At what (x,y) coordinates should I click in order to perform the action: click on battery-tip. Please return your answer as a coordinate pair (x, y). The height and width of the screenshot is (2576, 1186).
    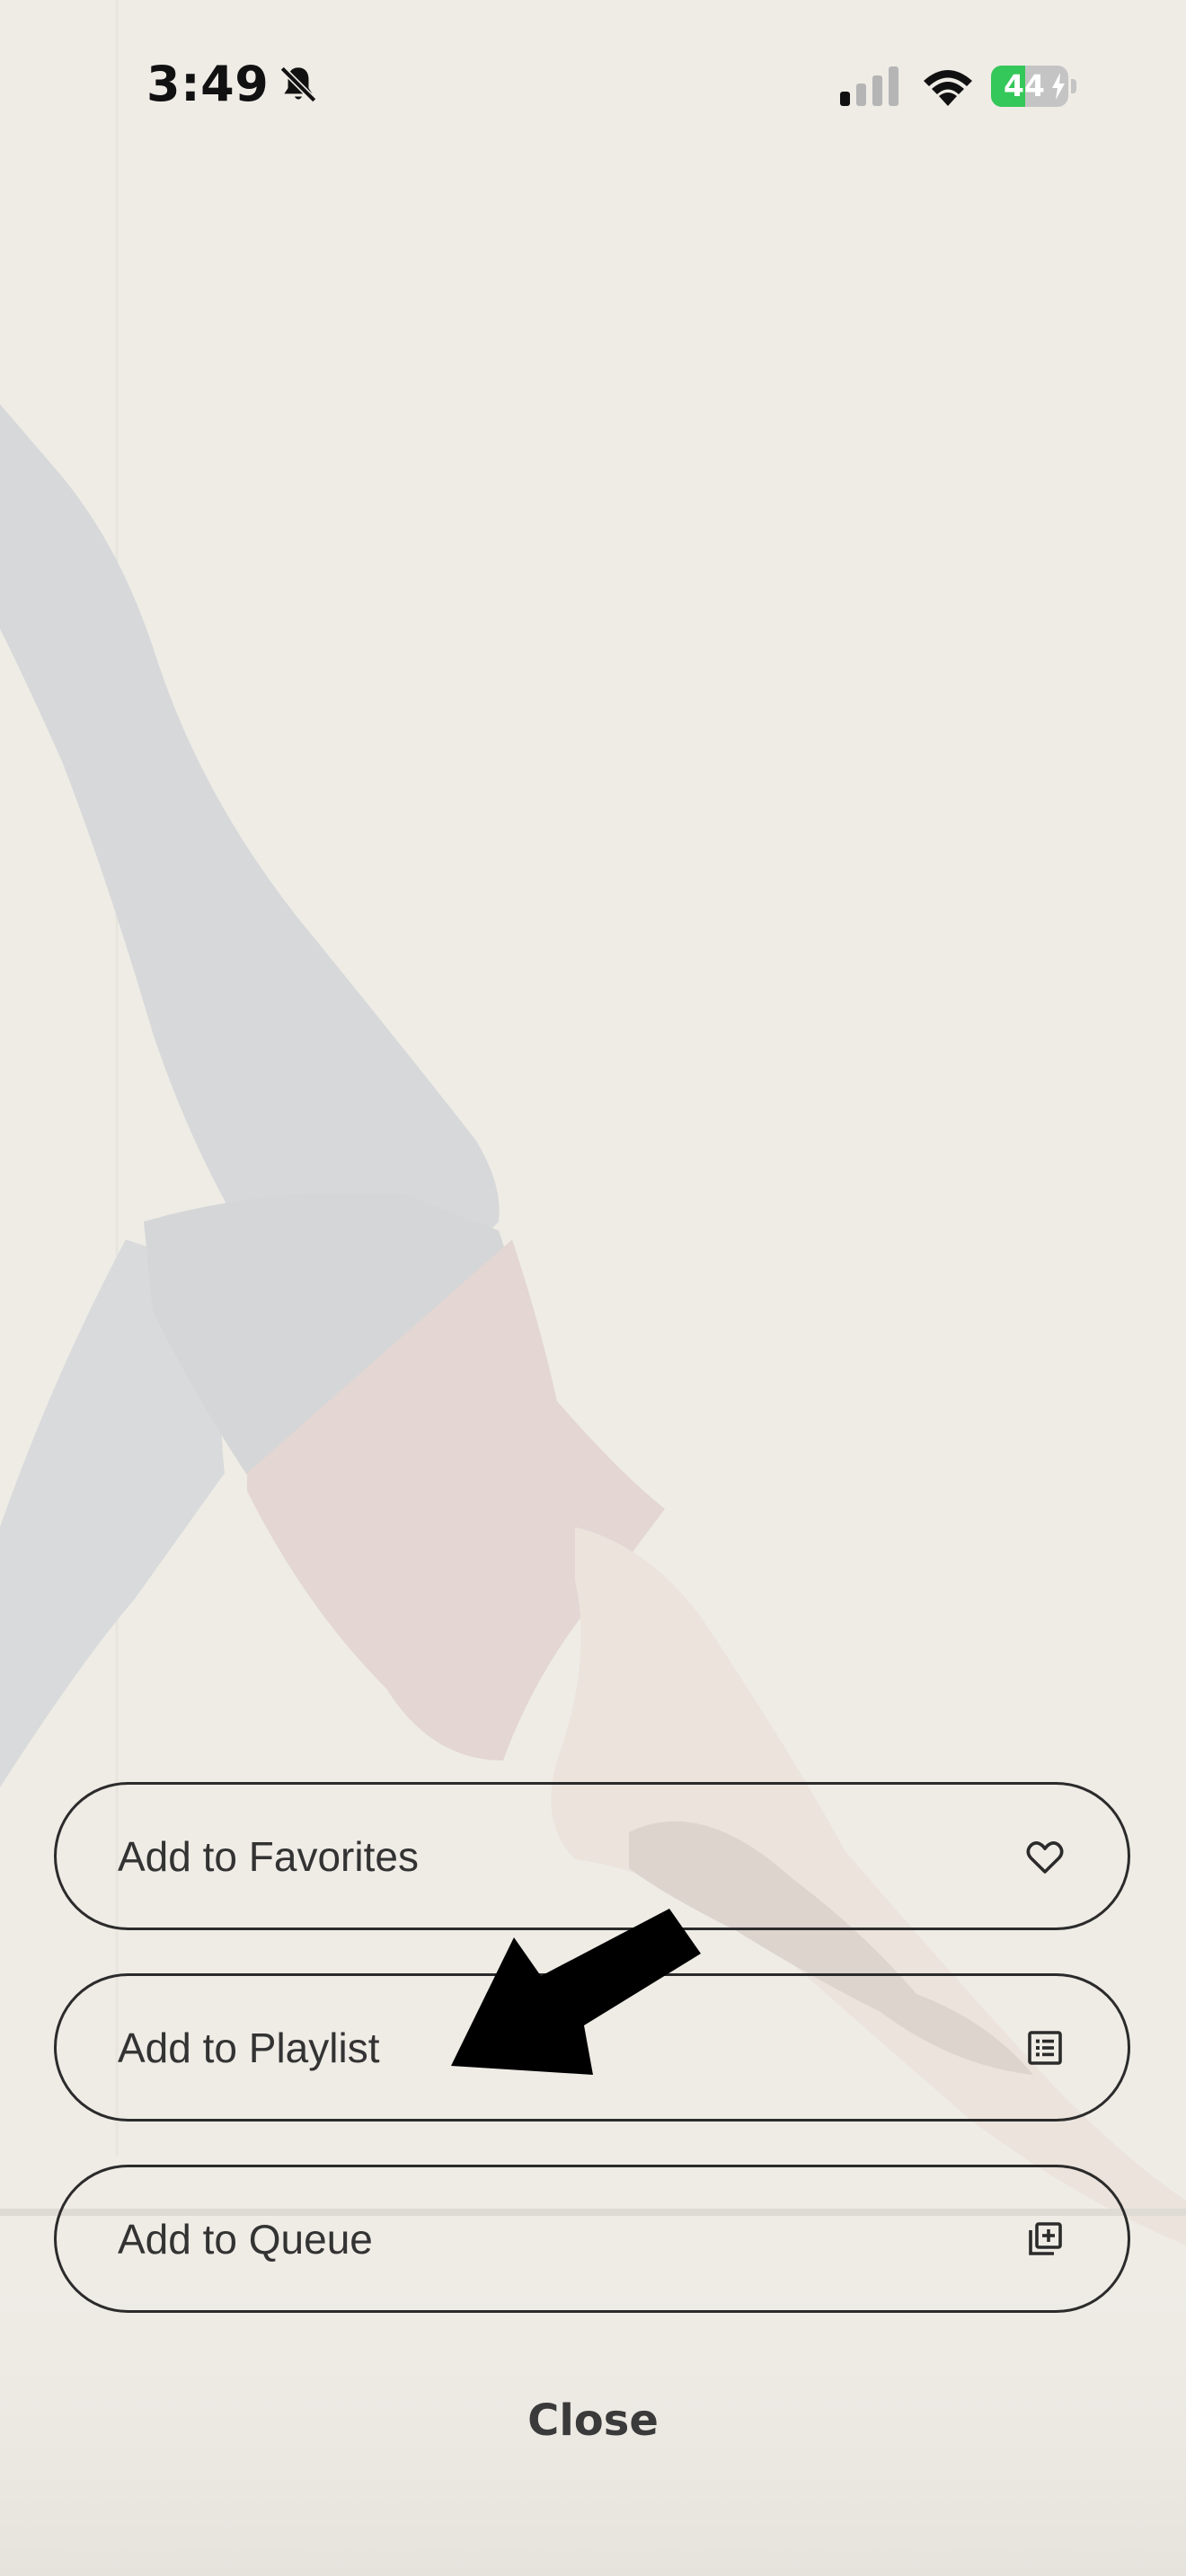
    Looking at the image, I should click on (1073, 86).